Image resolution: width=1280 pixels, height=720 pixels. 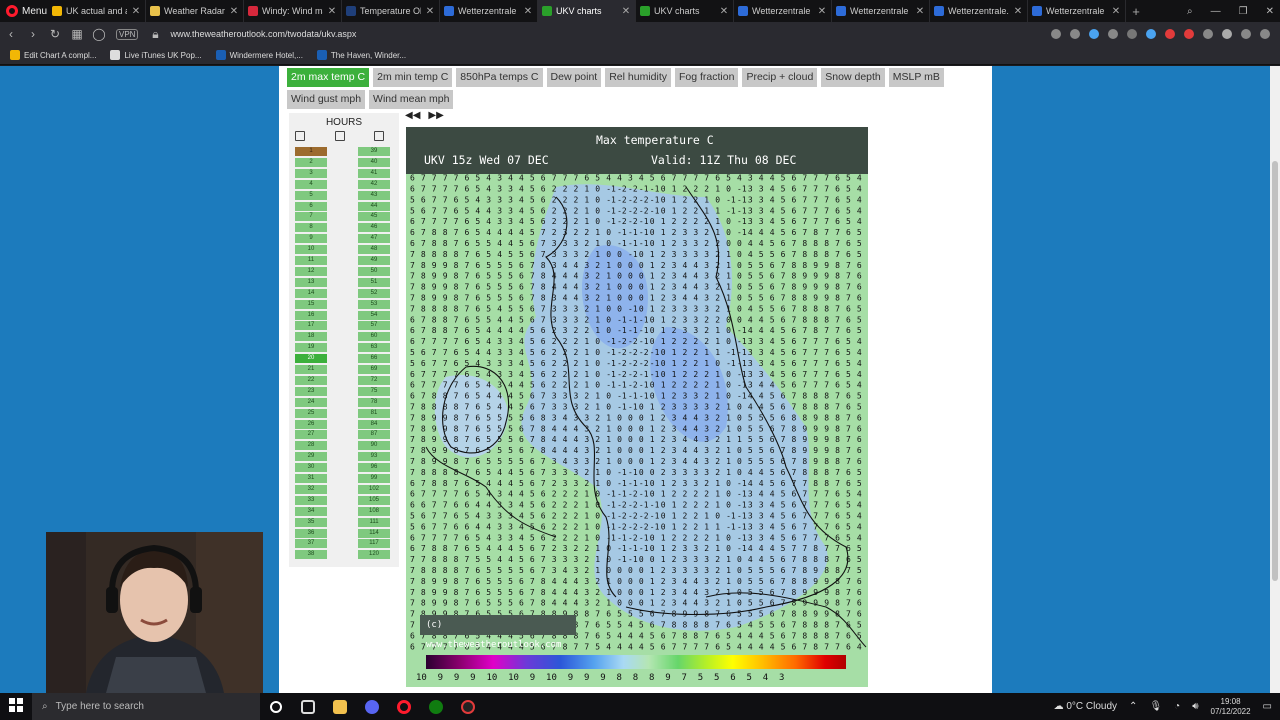 I want to click on hour-button: 6, so click(x=311, y=206).